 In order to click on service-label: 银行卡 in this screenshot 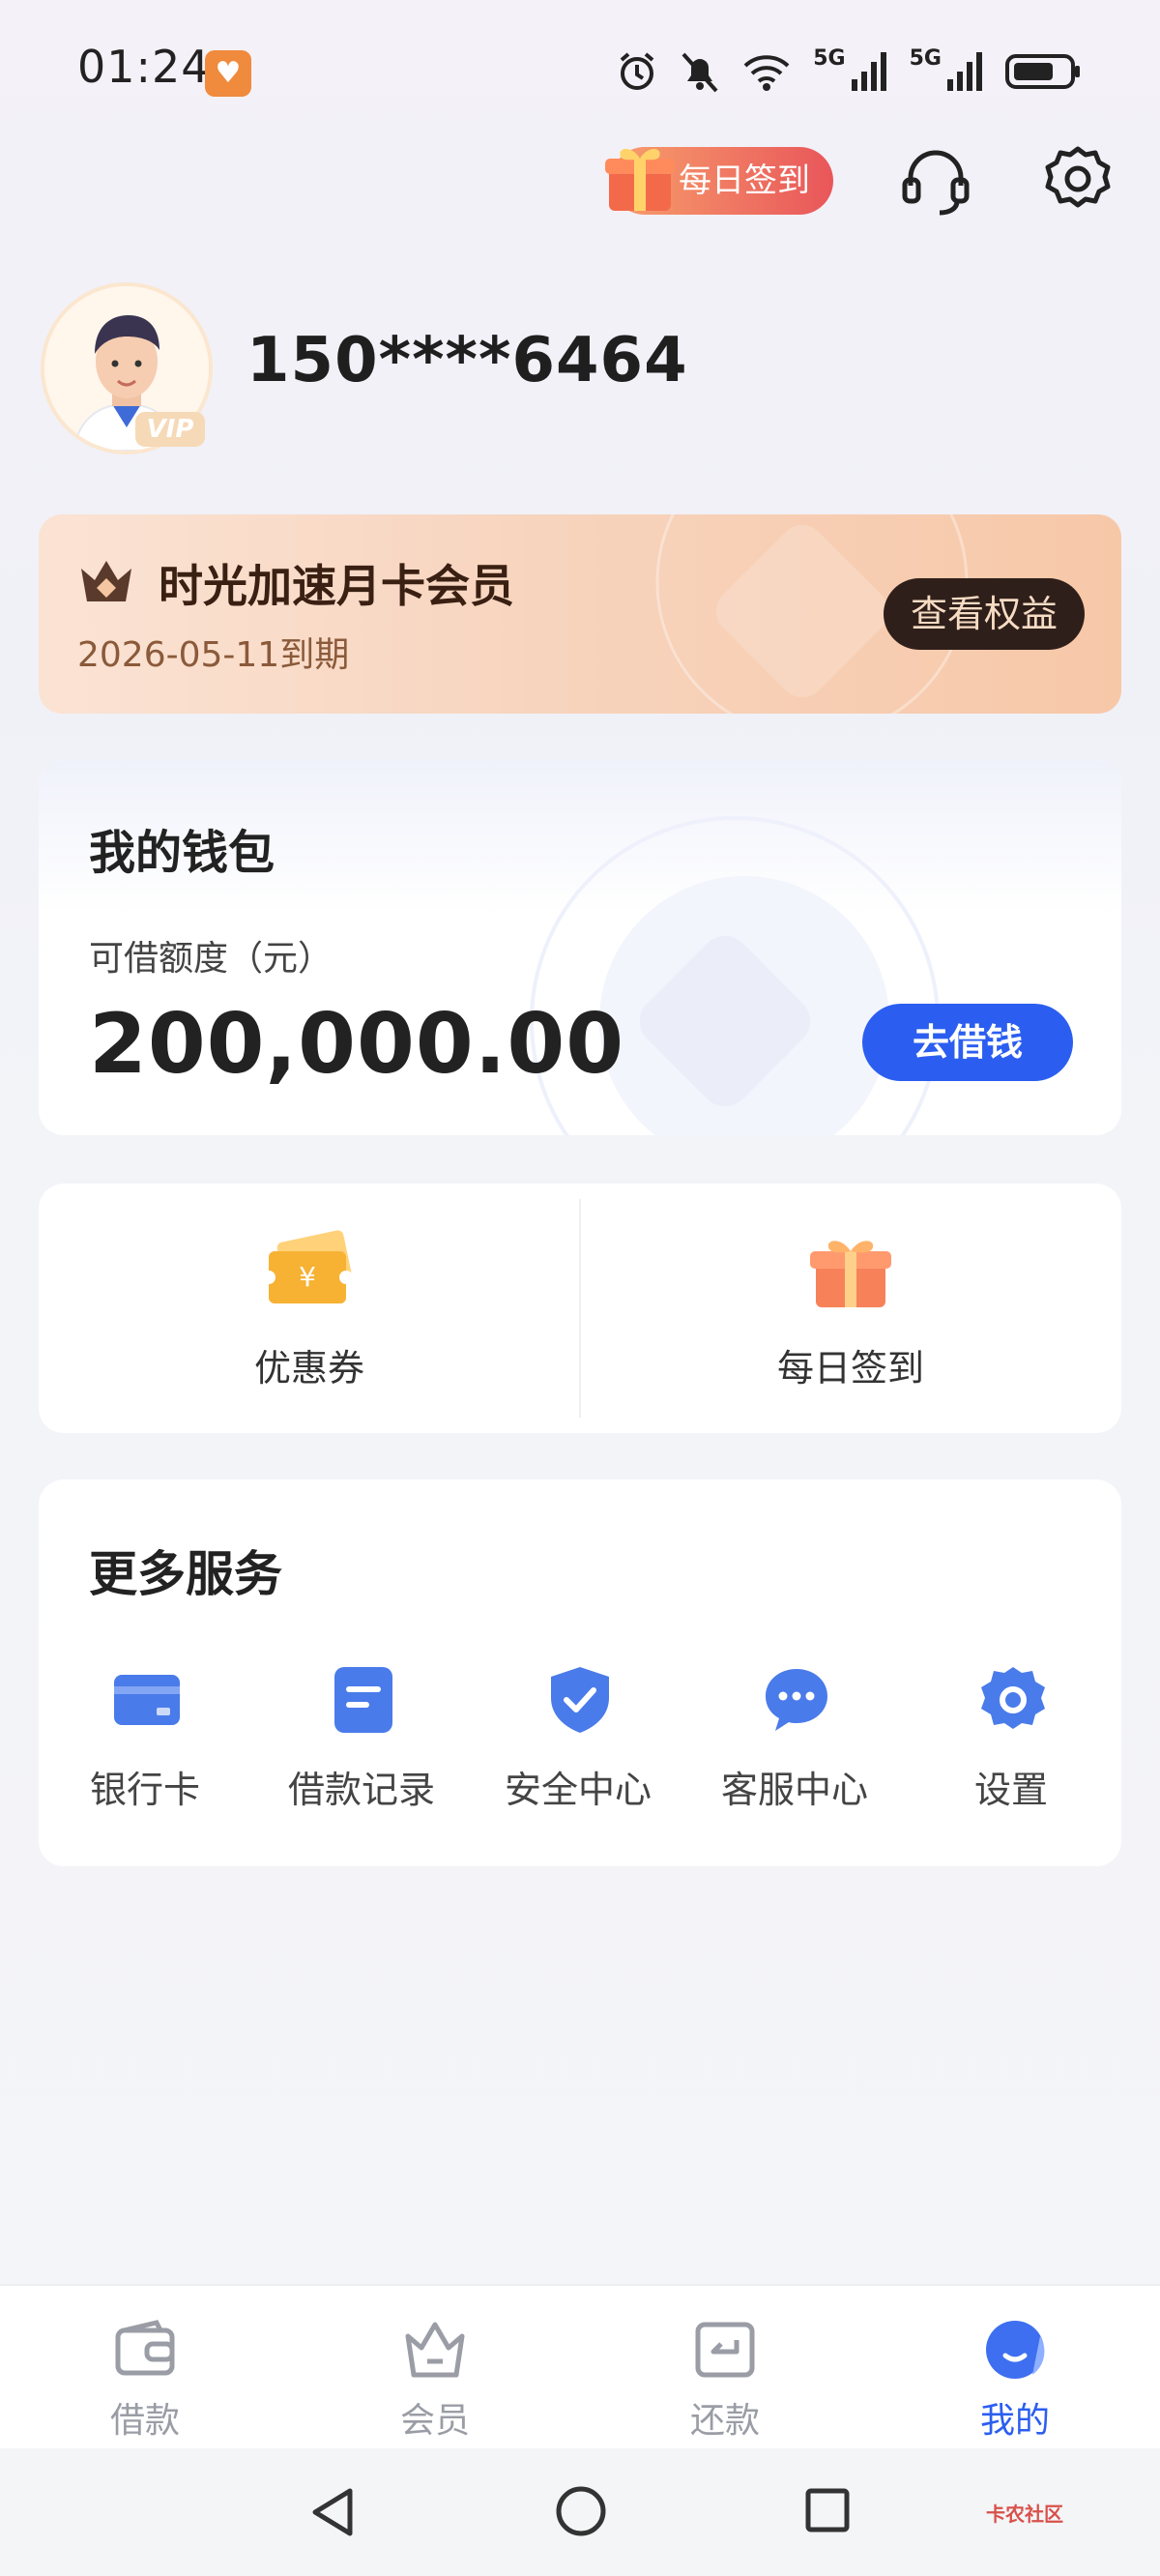, I will do `click(144, 1790)`.